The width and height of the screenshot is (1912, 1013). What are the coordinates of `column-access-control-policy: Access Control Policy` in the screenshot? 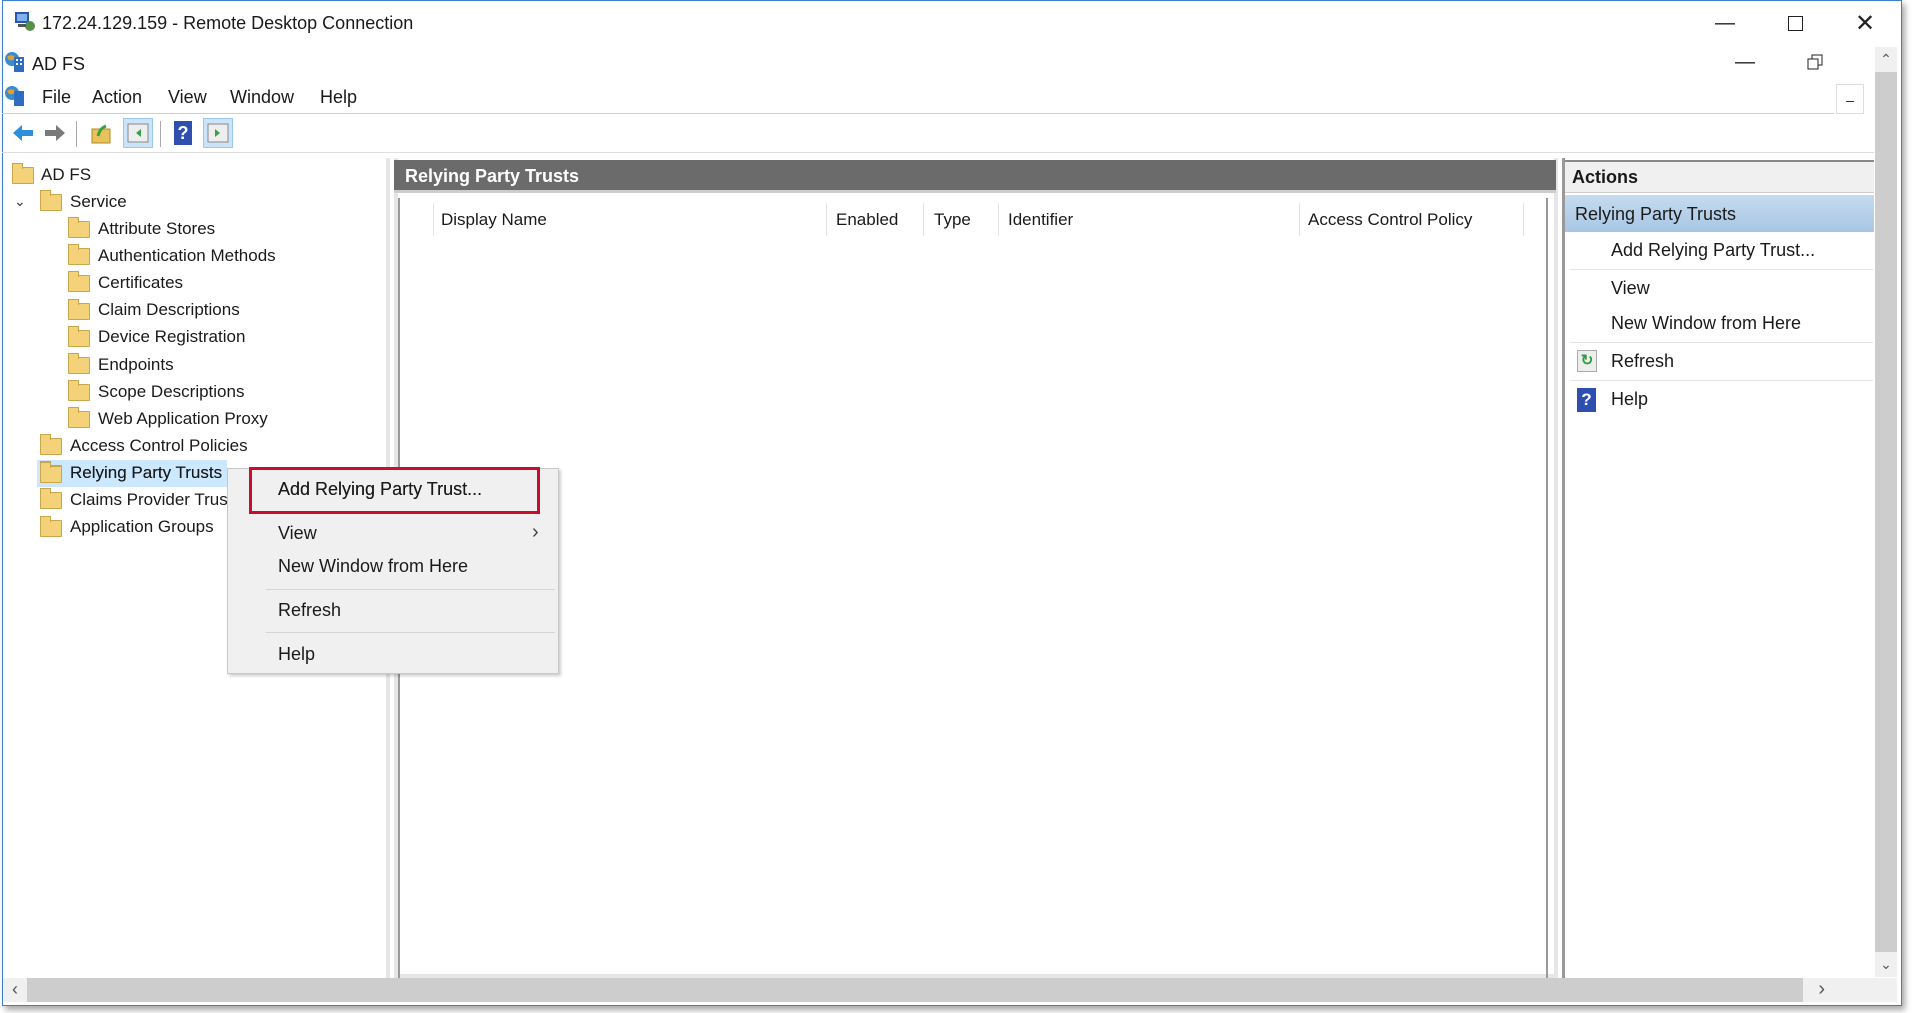 It's located at (1390, 219).